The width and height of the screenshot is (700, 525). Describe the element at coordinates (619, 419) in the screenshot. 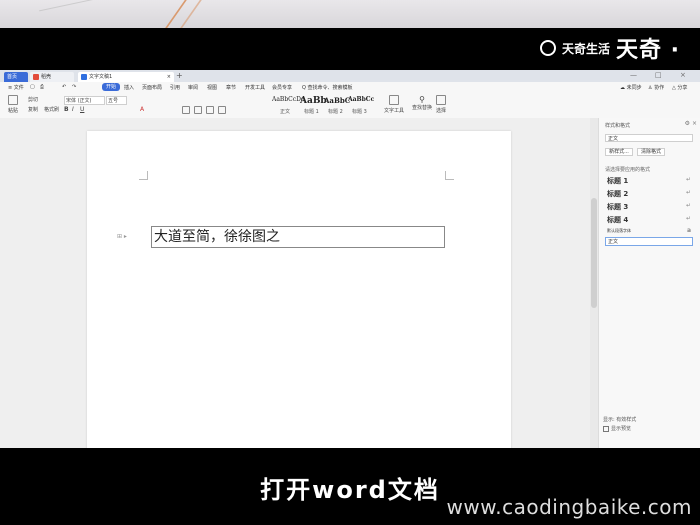

I see `show-filter-select: 显示: 有效样式` at that location.